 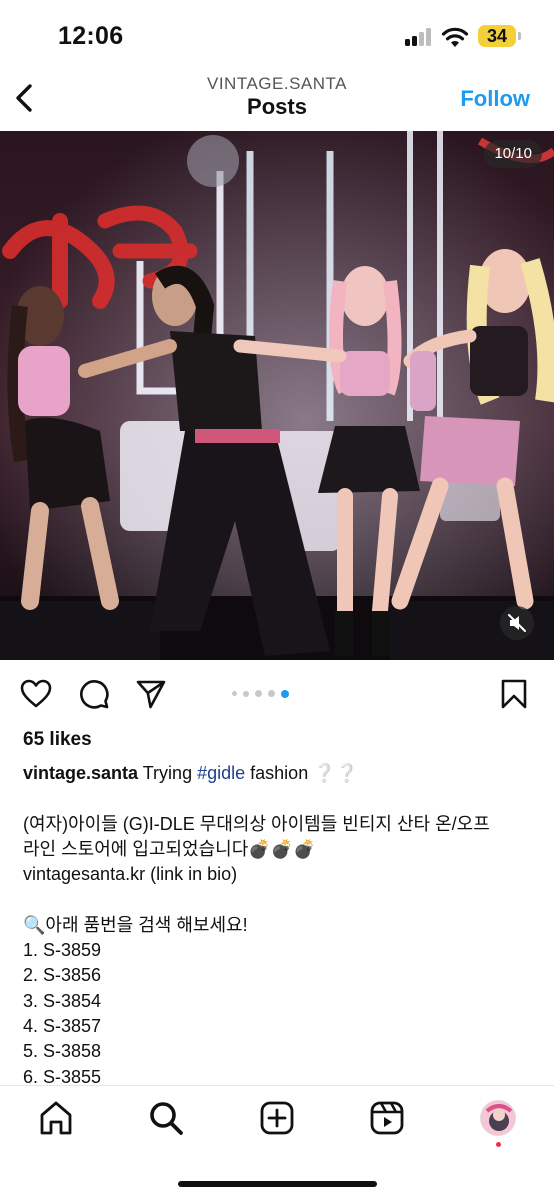 What do you see at coordinates (62, 1075) in the screenshot?
I see `caption-item: 6. S-3855` at bounding box center [62, 1075].